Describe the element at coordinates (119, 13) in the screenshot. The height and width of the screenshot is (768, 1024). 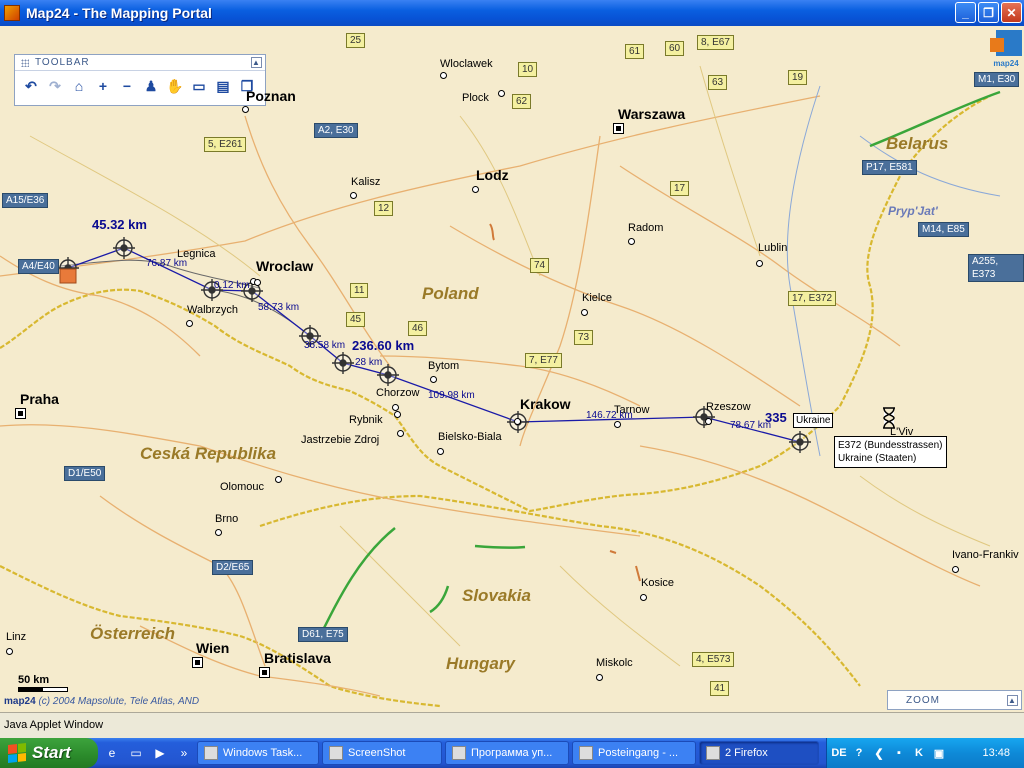
I see `window-title: Map24 - The Mapping Portal` at that location.